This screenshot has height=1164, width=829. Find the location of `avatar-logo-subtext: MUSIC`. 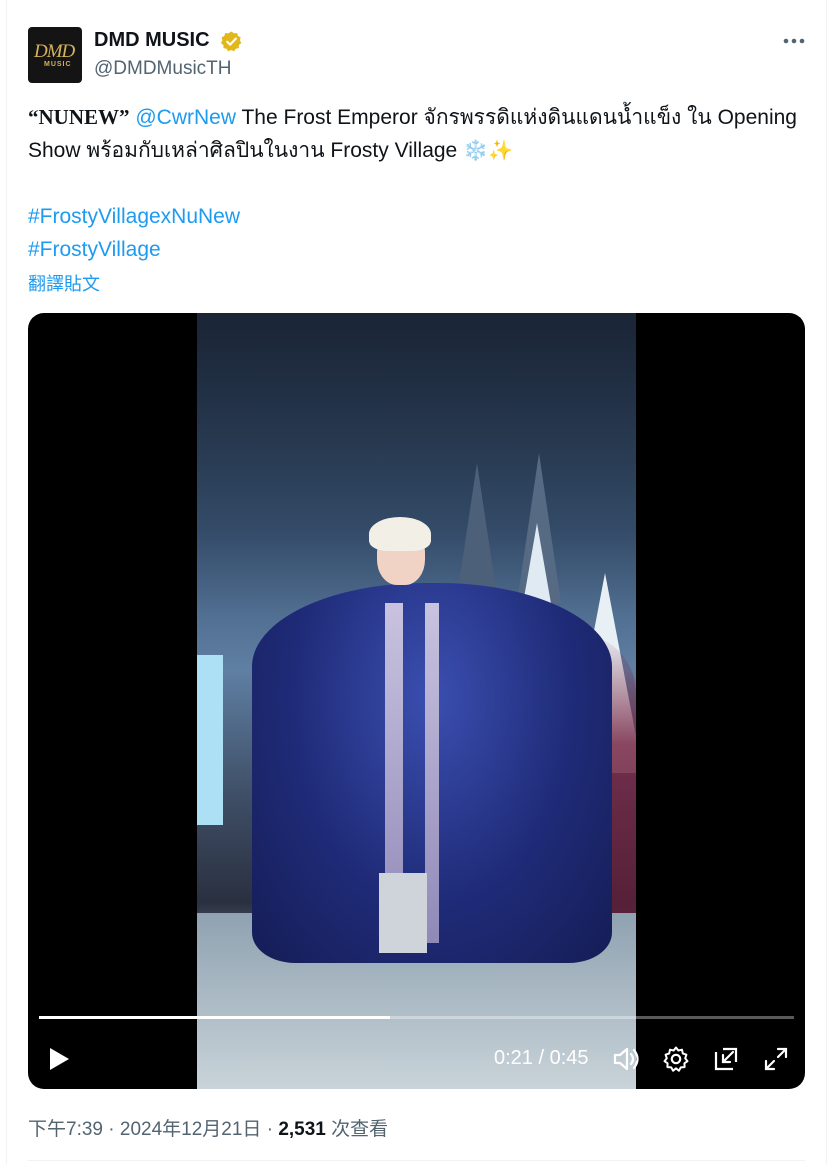

avatar-logo-subtext: MUSIC is located at coordinates (58, 64).